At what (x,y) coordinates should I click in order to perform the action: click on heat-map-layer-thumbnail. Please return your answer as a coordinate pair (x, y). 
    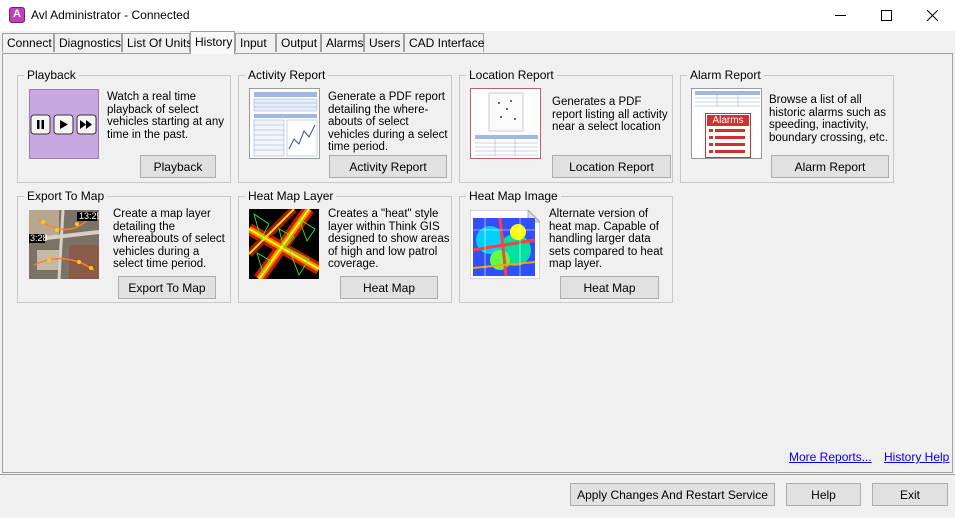
    Looking at the image, I should click on (284, 244).